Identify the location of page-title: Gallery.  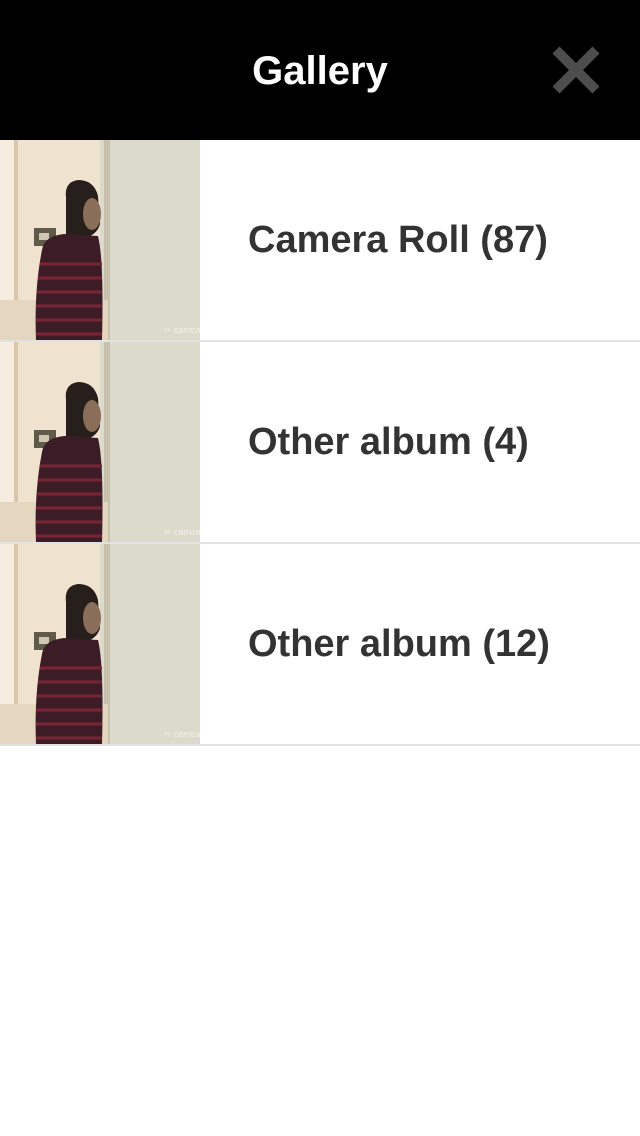
(320, 71).